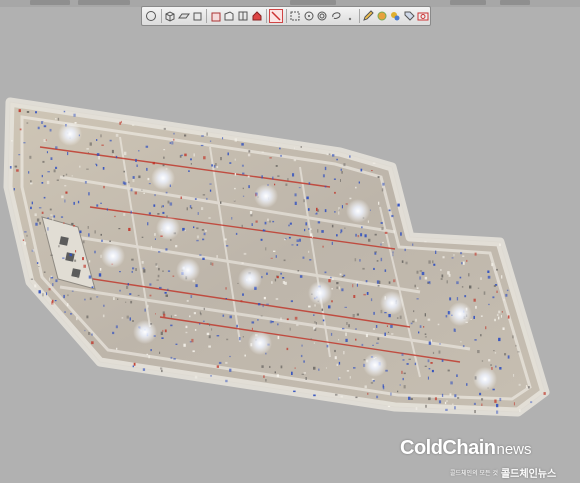 This screenshot has width=580, height=483. Describe the element at coordinates (243, 16) in the screenshot. I see `split-view-tool-button` at that location.